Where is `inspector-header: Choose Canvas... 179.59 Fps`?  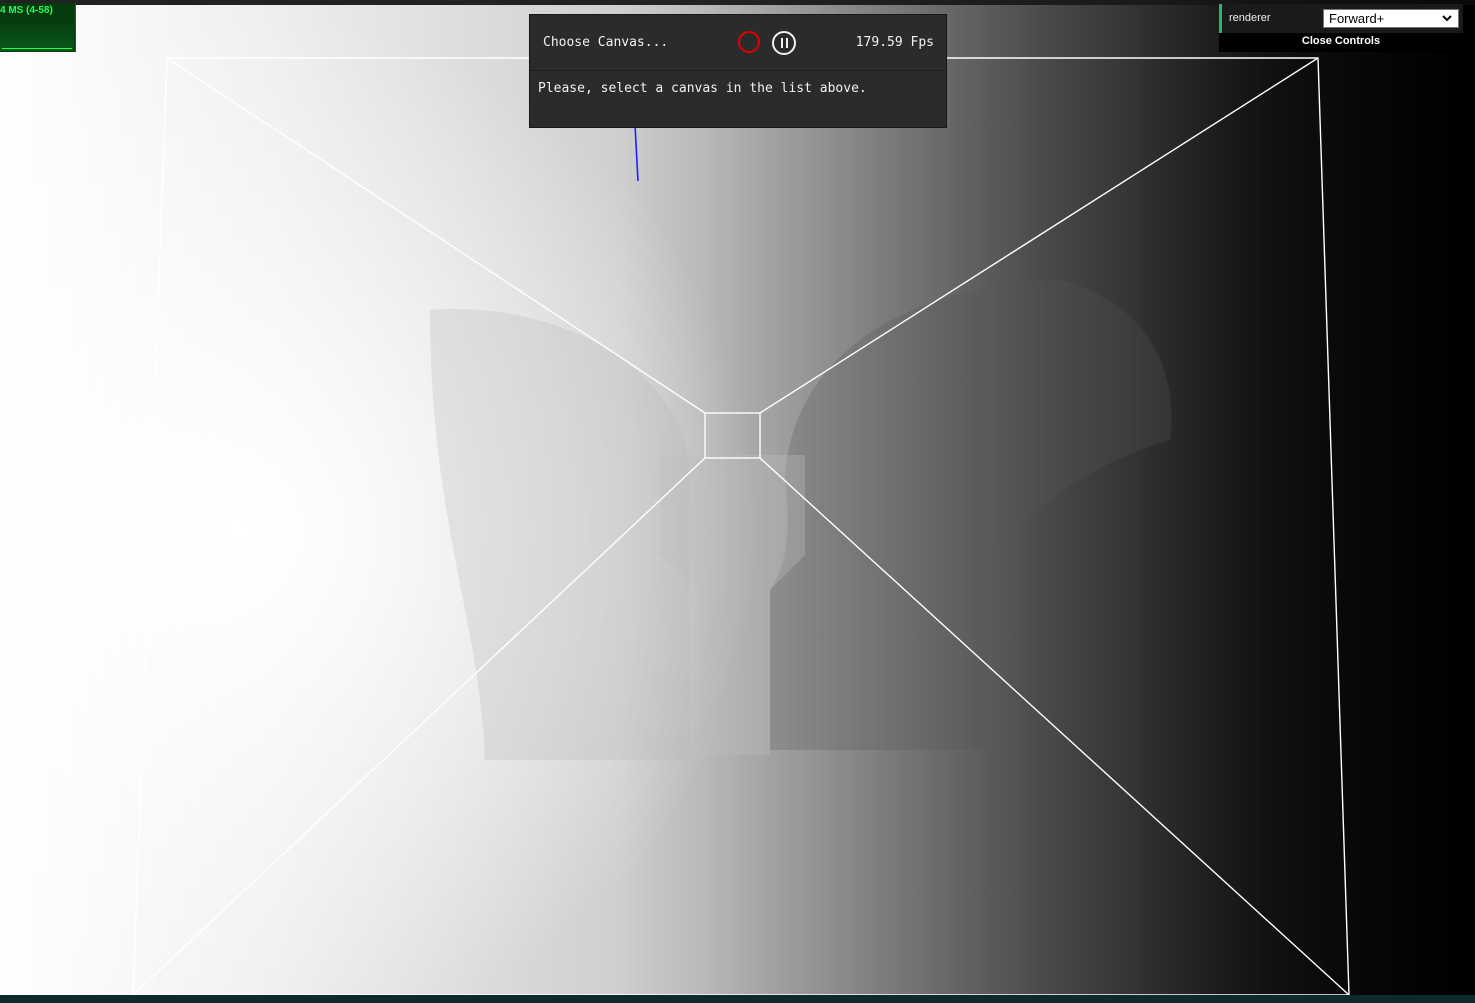
inspector-header: Choose Canvas... 179.59 Fps is located at coordinates (738, 43).